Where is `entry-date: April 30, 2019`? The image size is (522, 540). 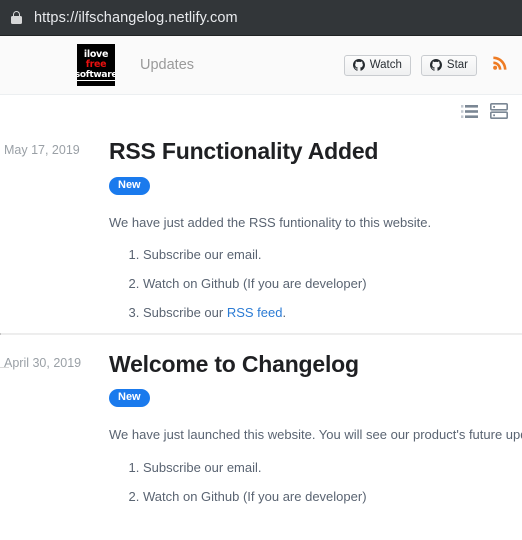 entry-date: April 30, 2019 is located at coordinates (43, 362).